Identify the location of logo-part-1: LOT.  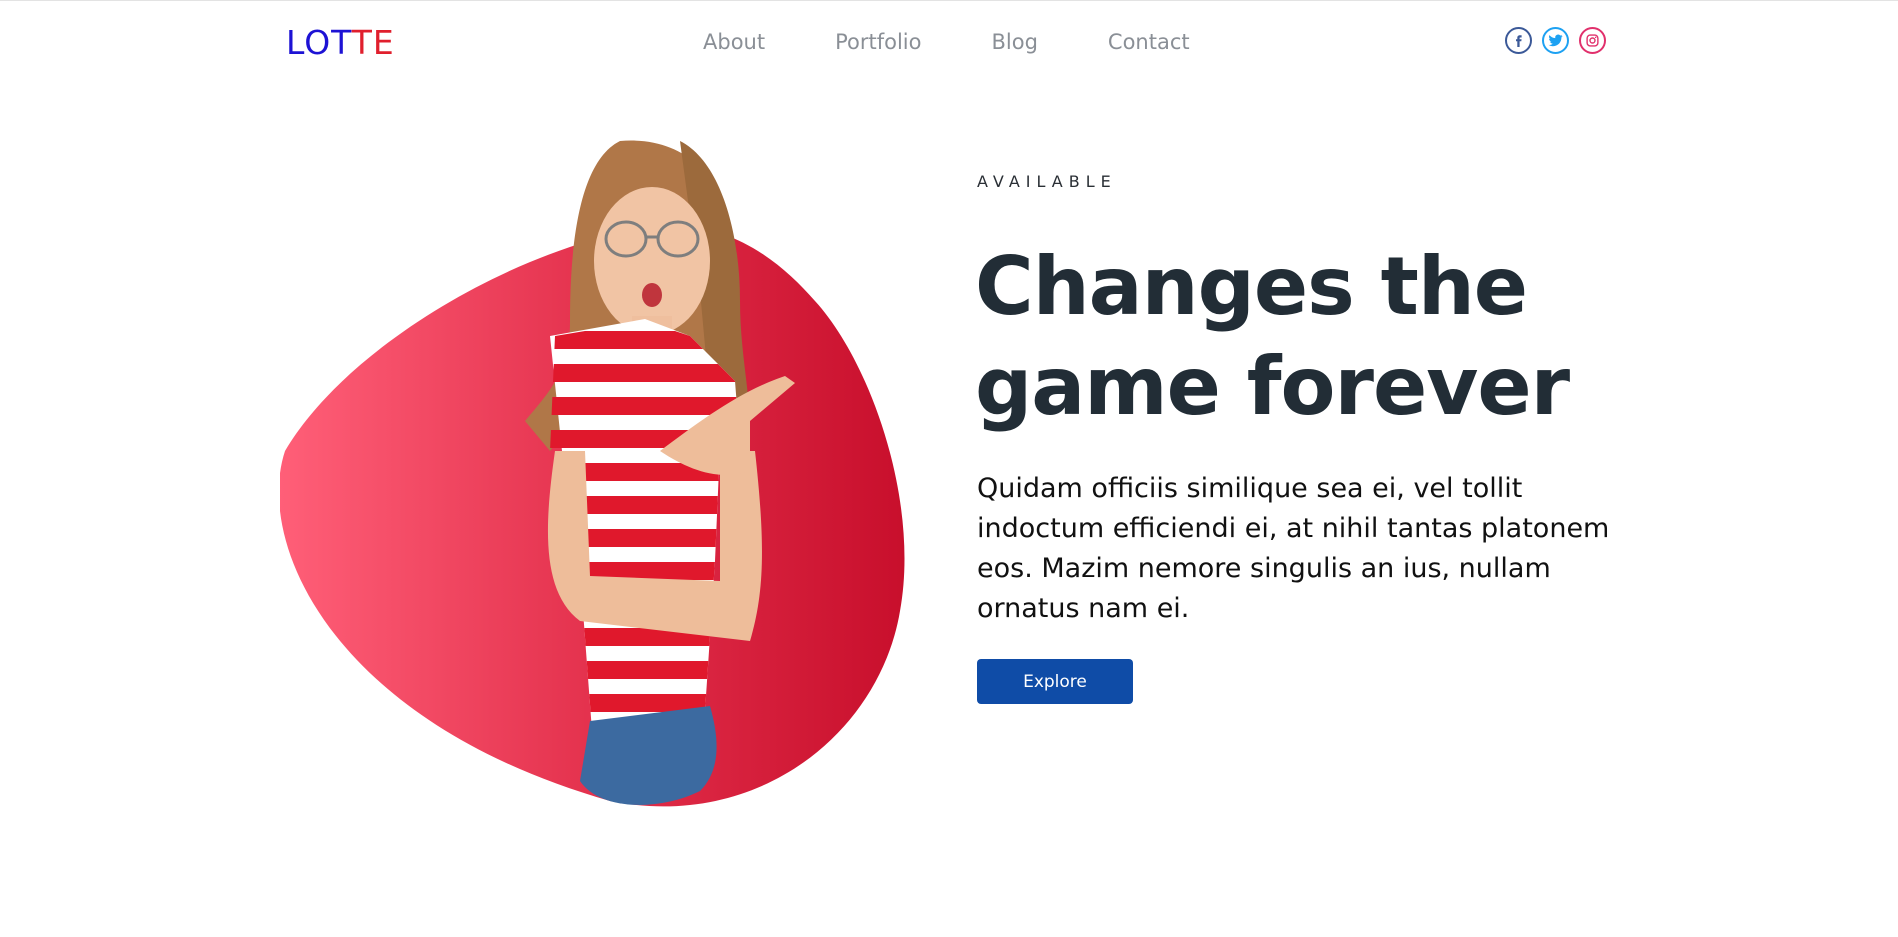
(319, 42).